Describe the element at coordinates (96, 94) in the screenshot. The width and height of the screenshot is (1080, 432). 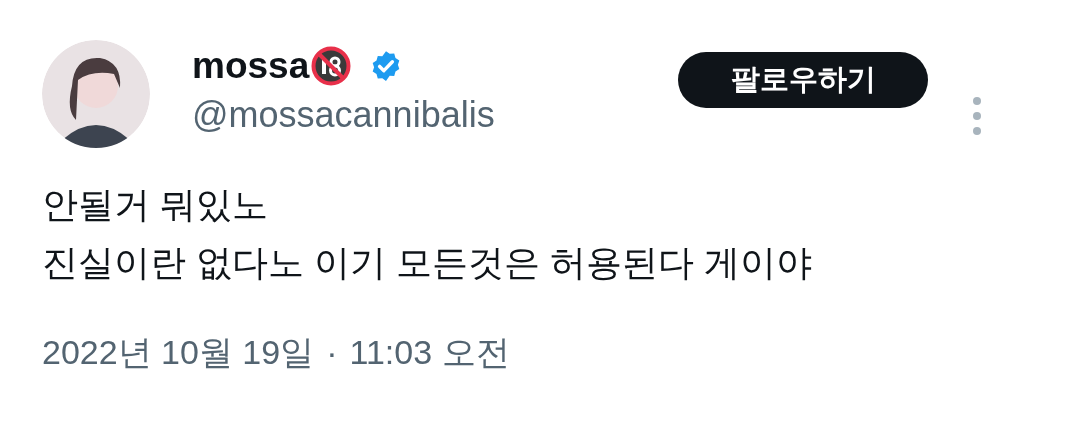
I see `avatar` at that location.